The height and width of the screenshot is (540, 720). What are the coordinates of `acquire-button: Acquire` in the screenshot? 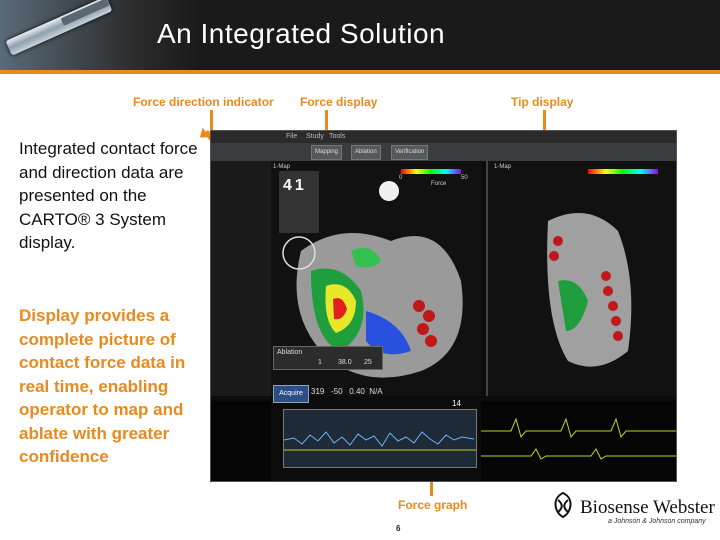 It's located at (291, 394).